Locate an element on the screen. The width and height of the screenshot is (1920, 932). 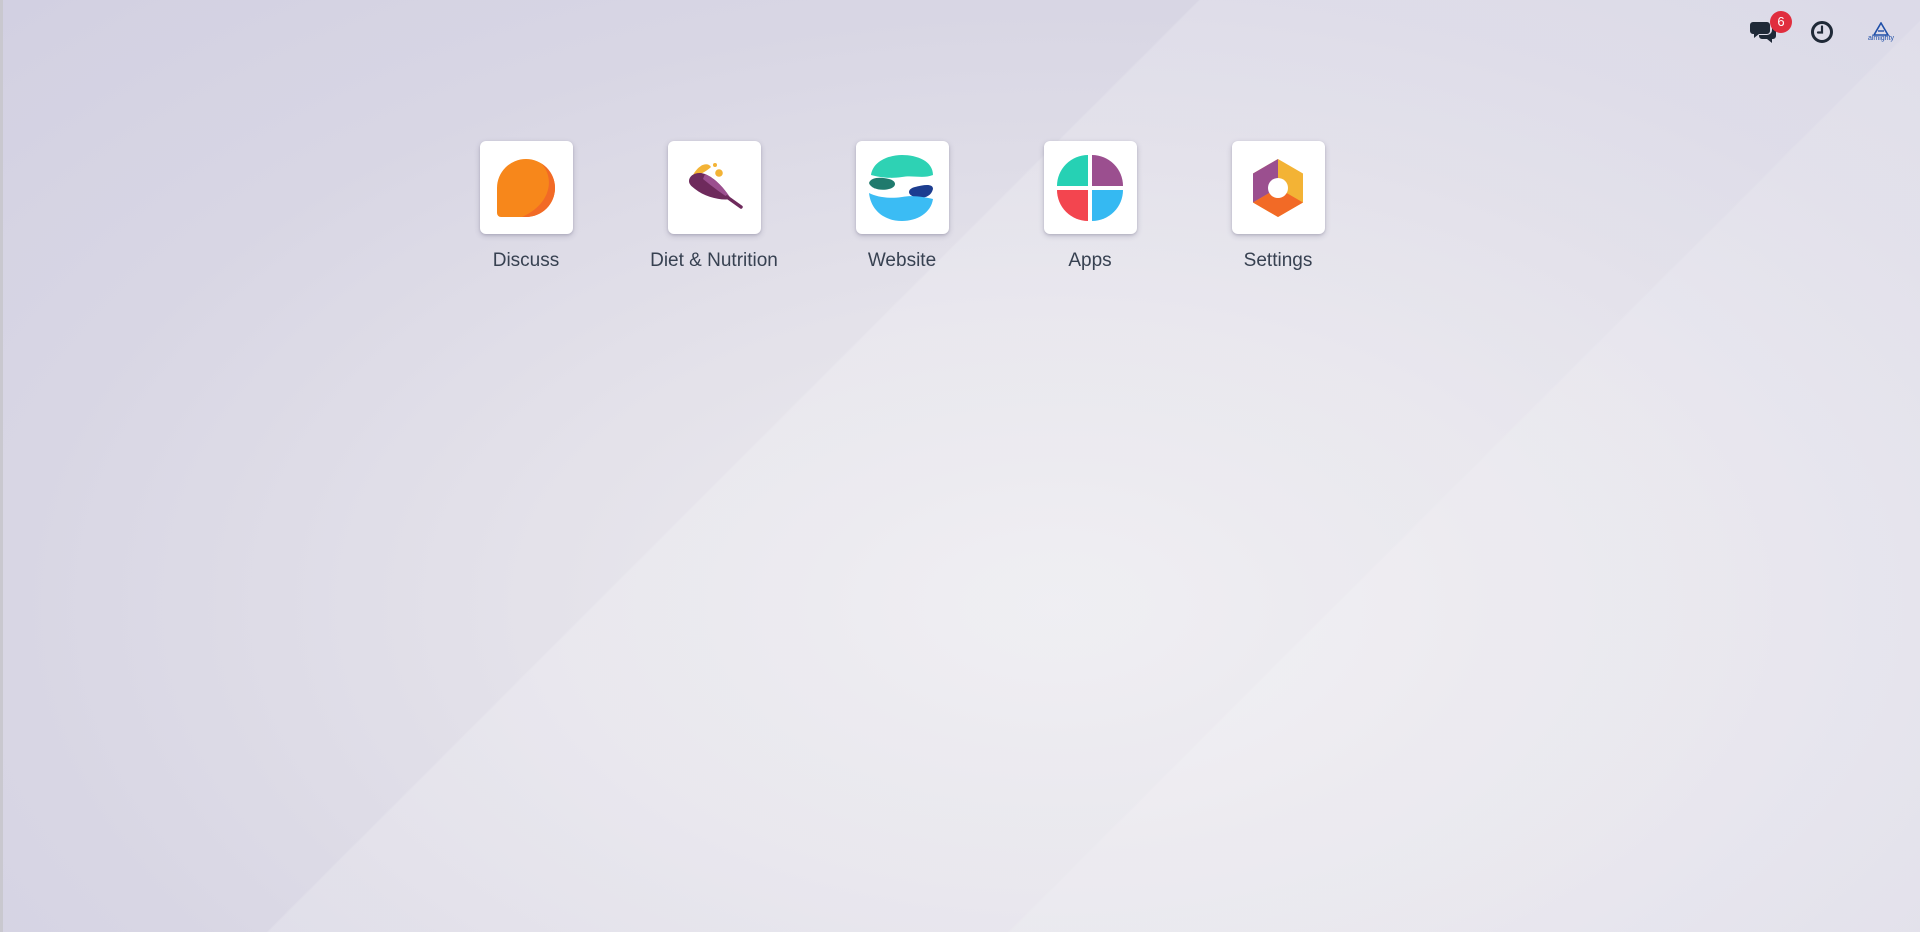
left-edge-border is located at coordinates (1, 466).